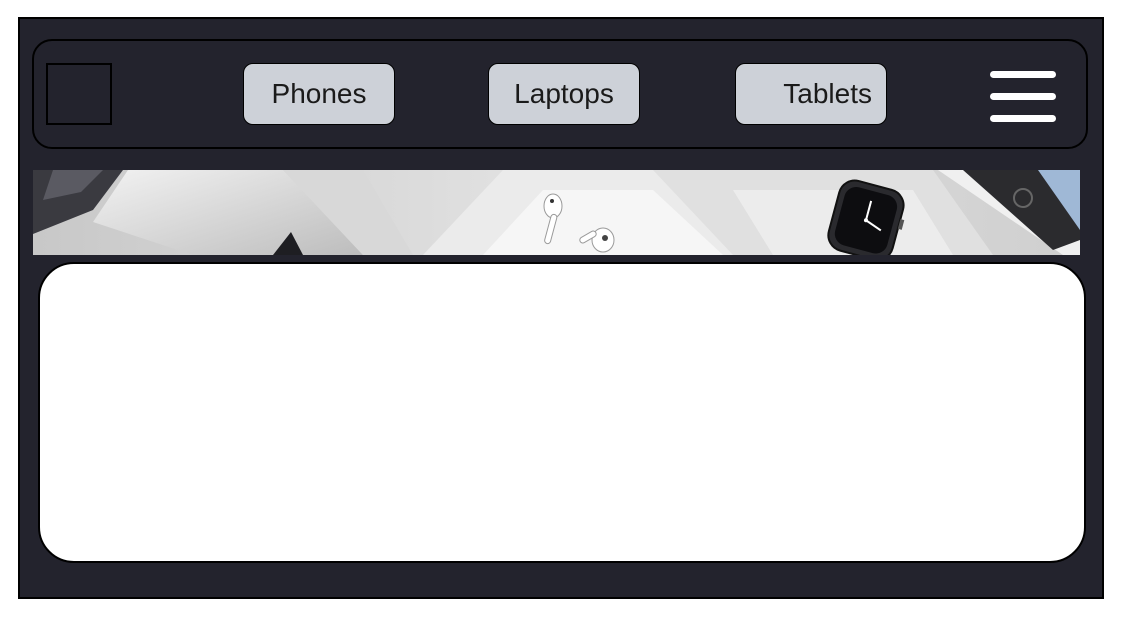 The image size is (1122, 618). Describe the element at coordinates (319, 94) in the screenshot. I see `nav-button-phones: Phones` at that location.